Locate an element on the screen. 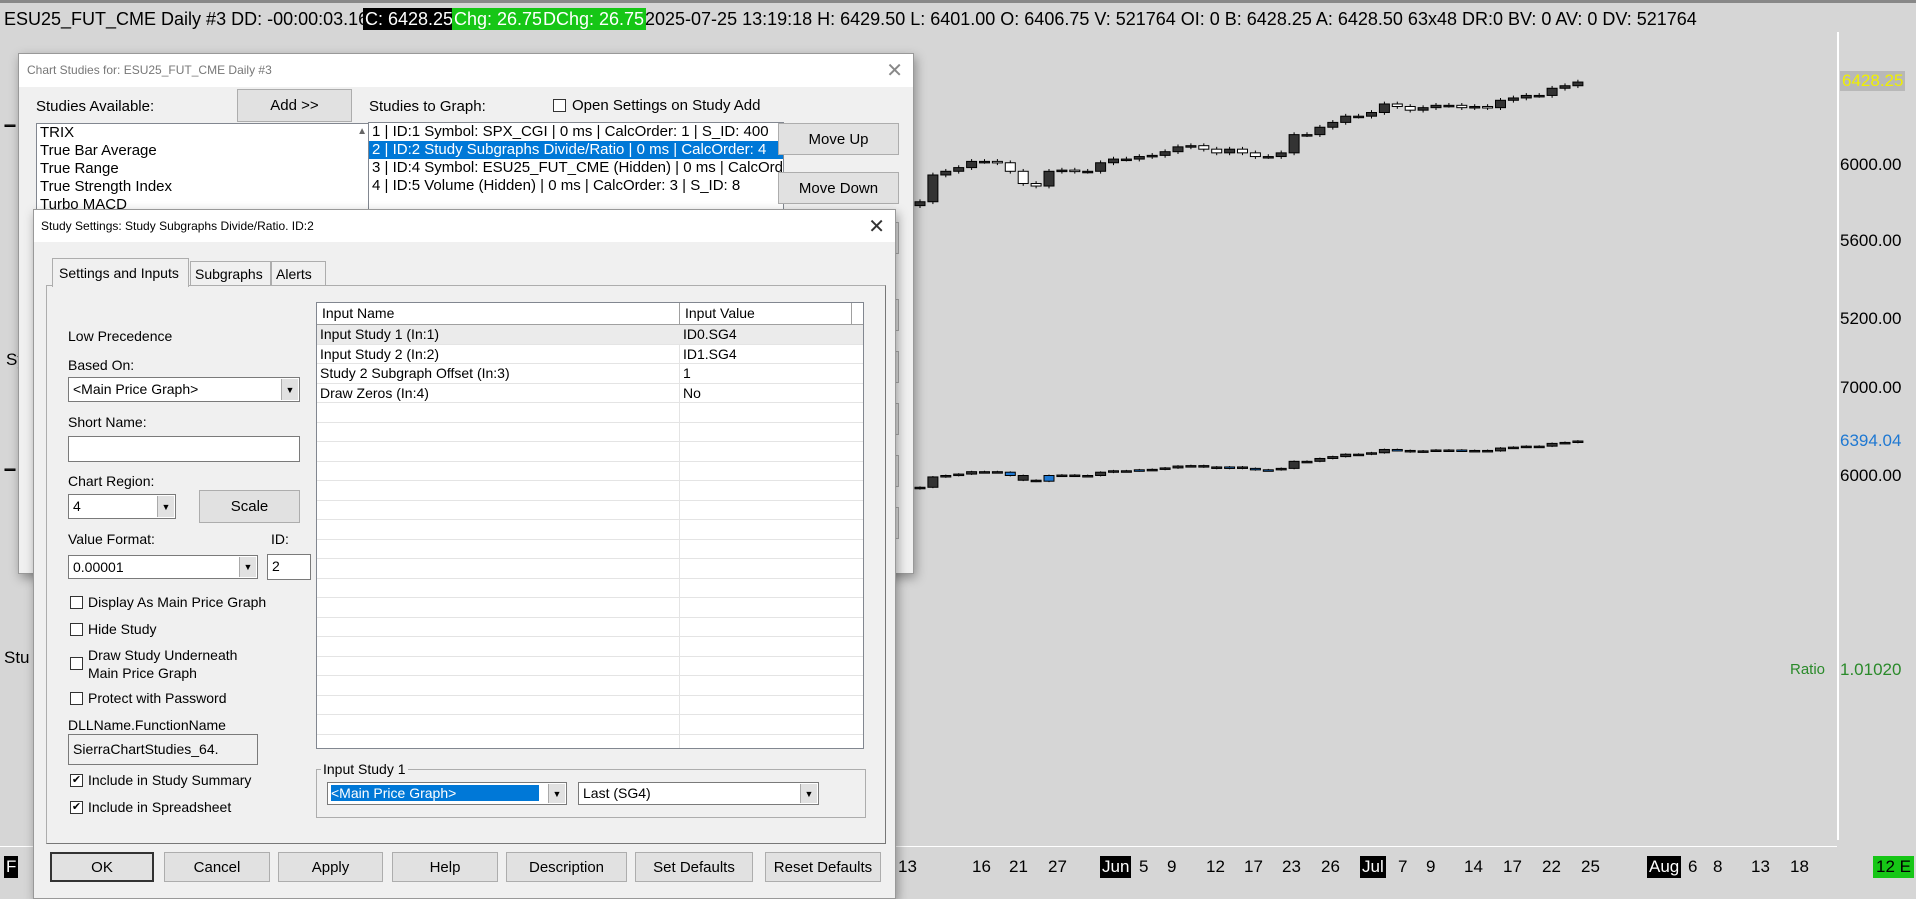  cancel-button: Cancel is located at coordinates (217, 867).